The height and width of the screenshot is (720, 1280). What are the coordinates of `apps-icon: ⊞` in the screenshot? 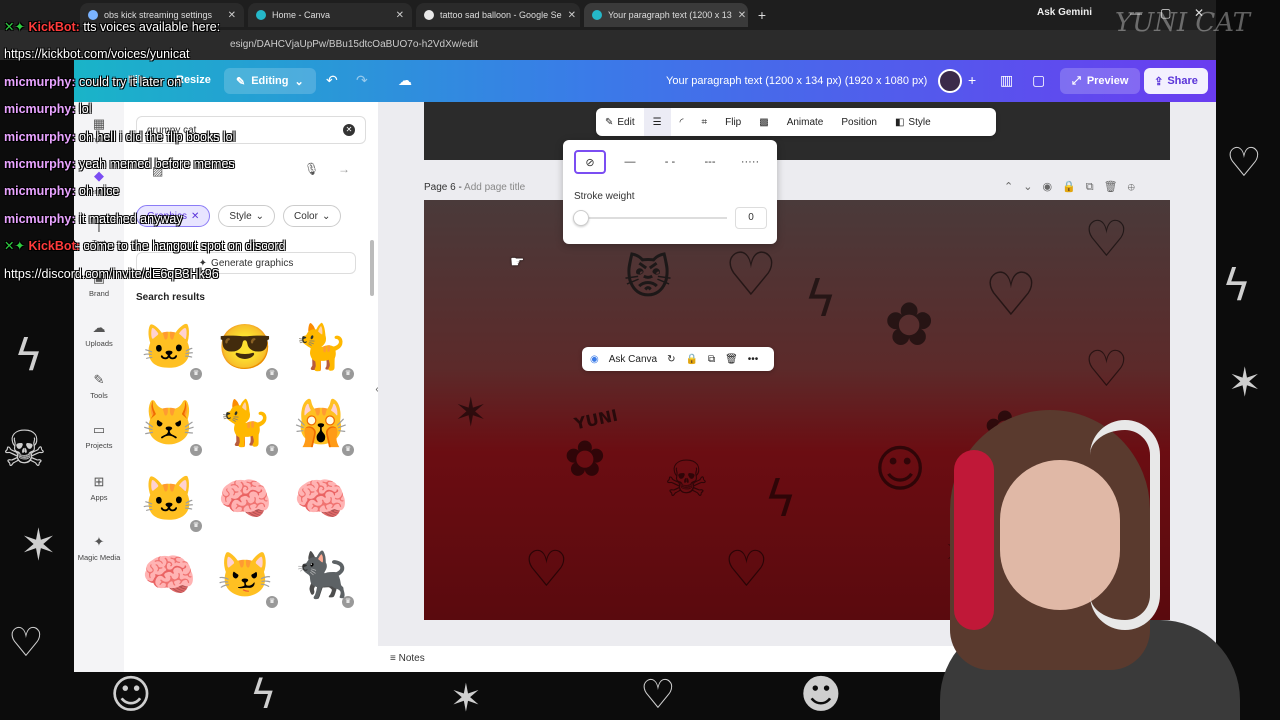 It's located at (99, 481).